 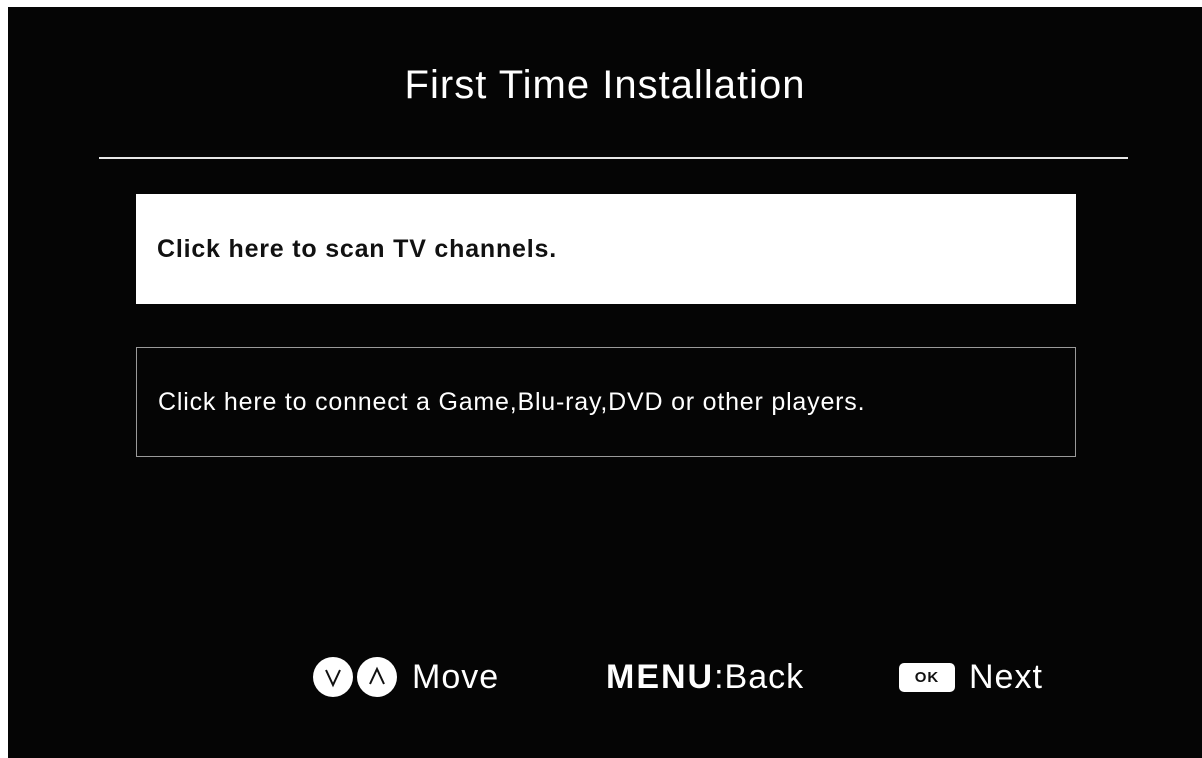 What do you see at coordinates (927, 677) in the screenshot?
I see `ok-key-icon: OK` at bounding box center [927, 677].